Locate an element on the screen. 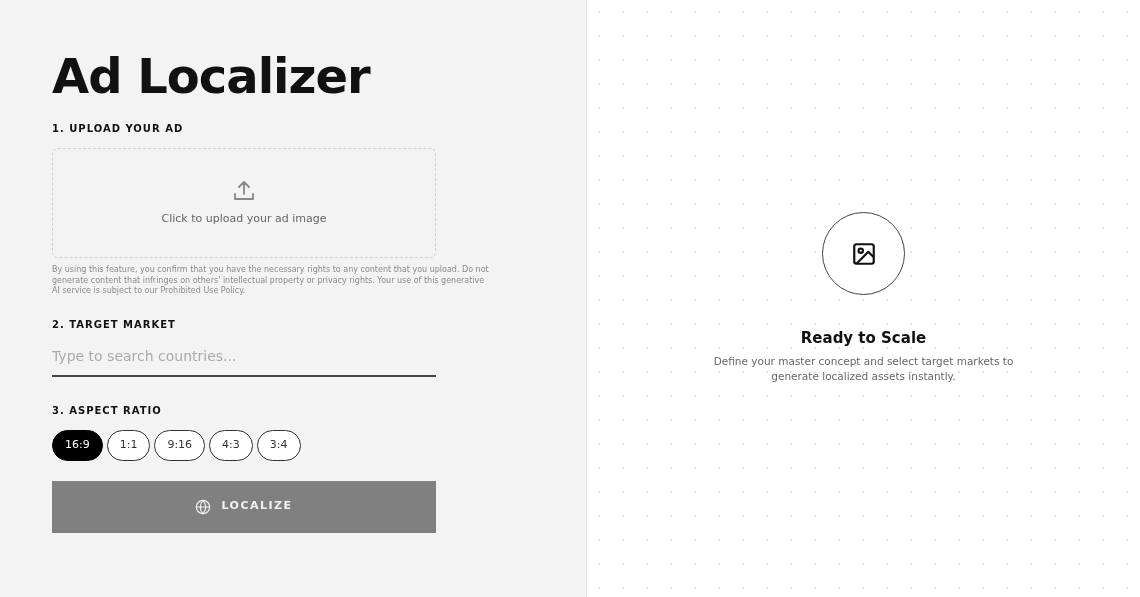 This screenshot has width=1140, height=597. aspect-ratio-option: 1:1 is located at coordinates (128, 445).